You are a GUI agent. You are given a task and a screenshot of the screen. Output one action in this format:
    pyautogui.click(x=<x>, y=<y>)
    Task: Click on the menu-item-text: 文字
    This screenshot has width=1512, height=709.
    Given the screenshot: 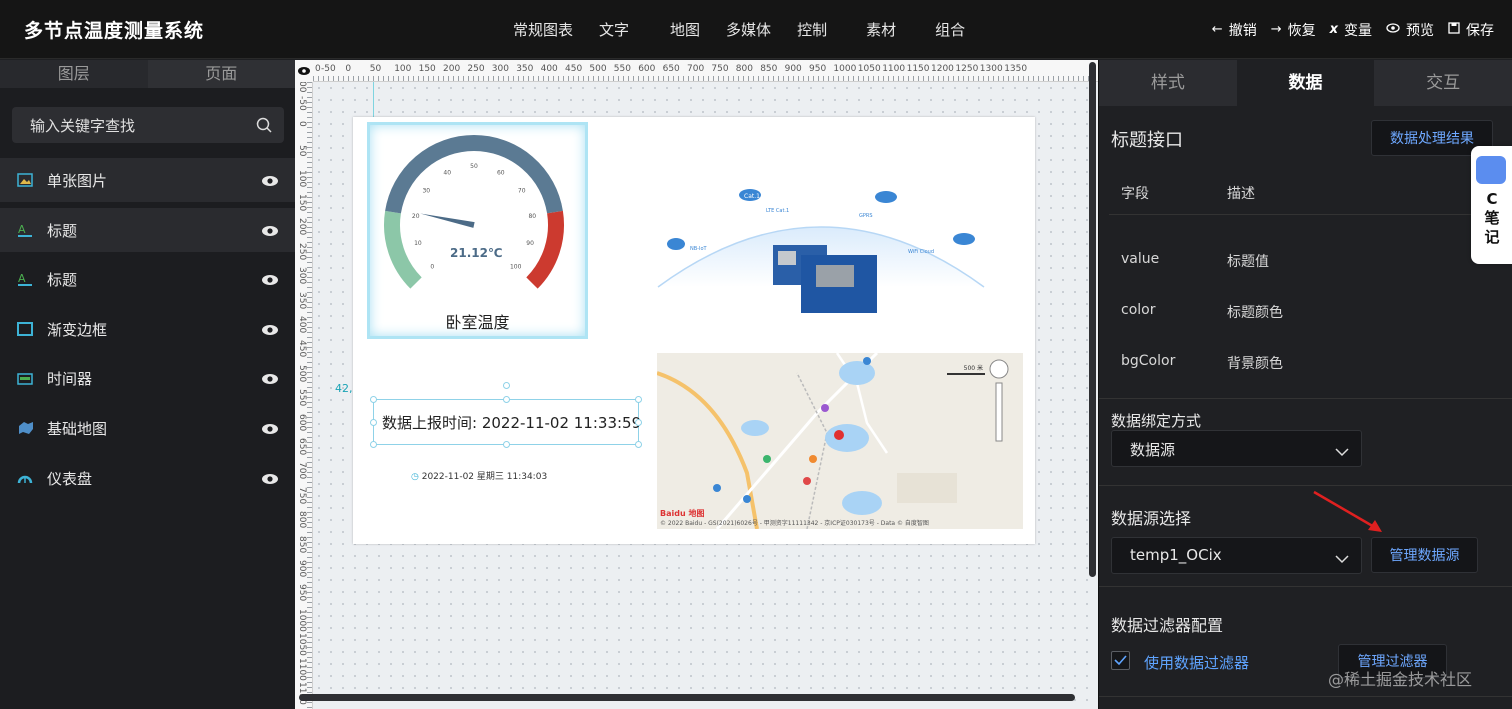 What is the action you would take?
    pyautogui.click(x=614, y=29)
    